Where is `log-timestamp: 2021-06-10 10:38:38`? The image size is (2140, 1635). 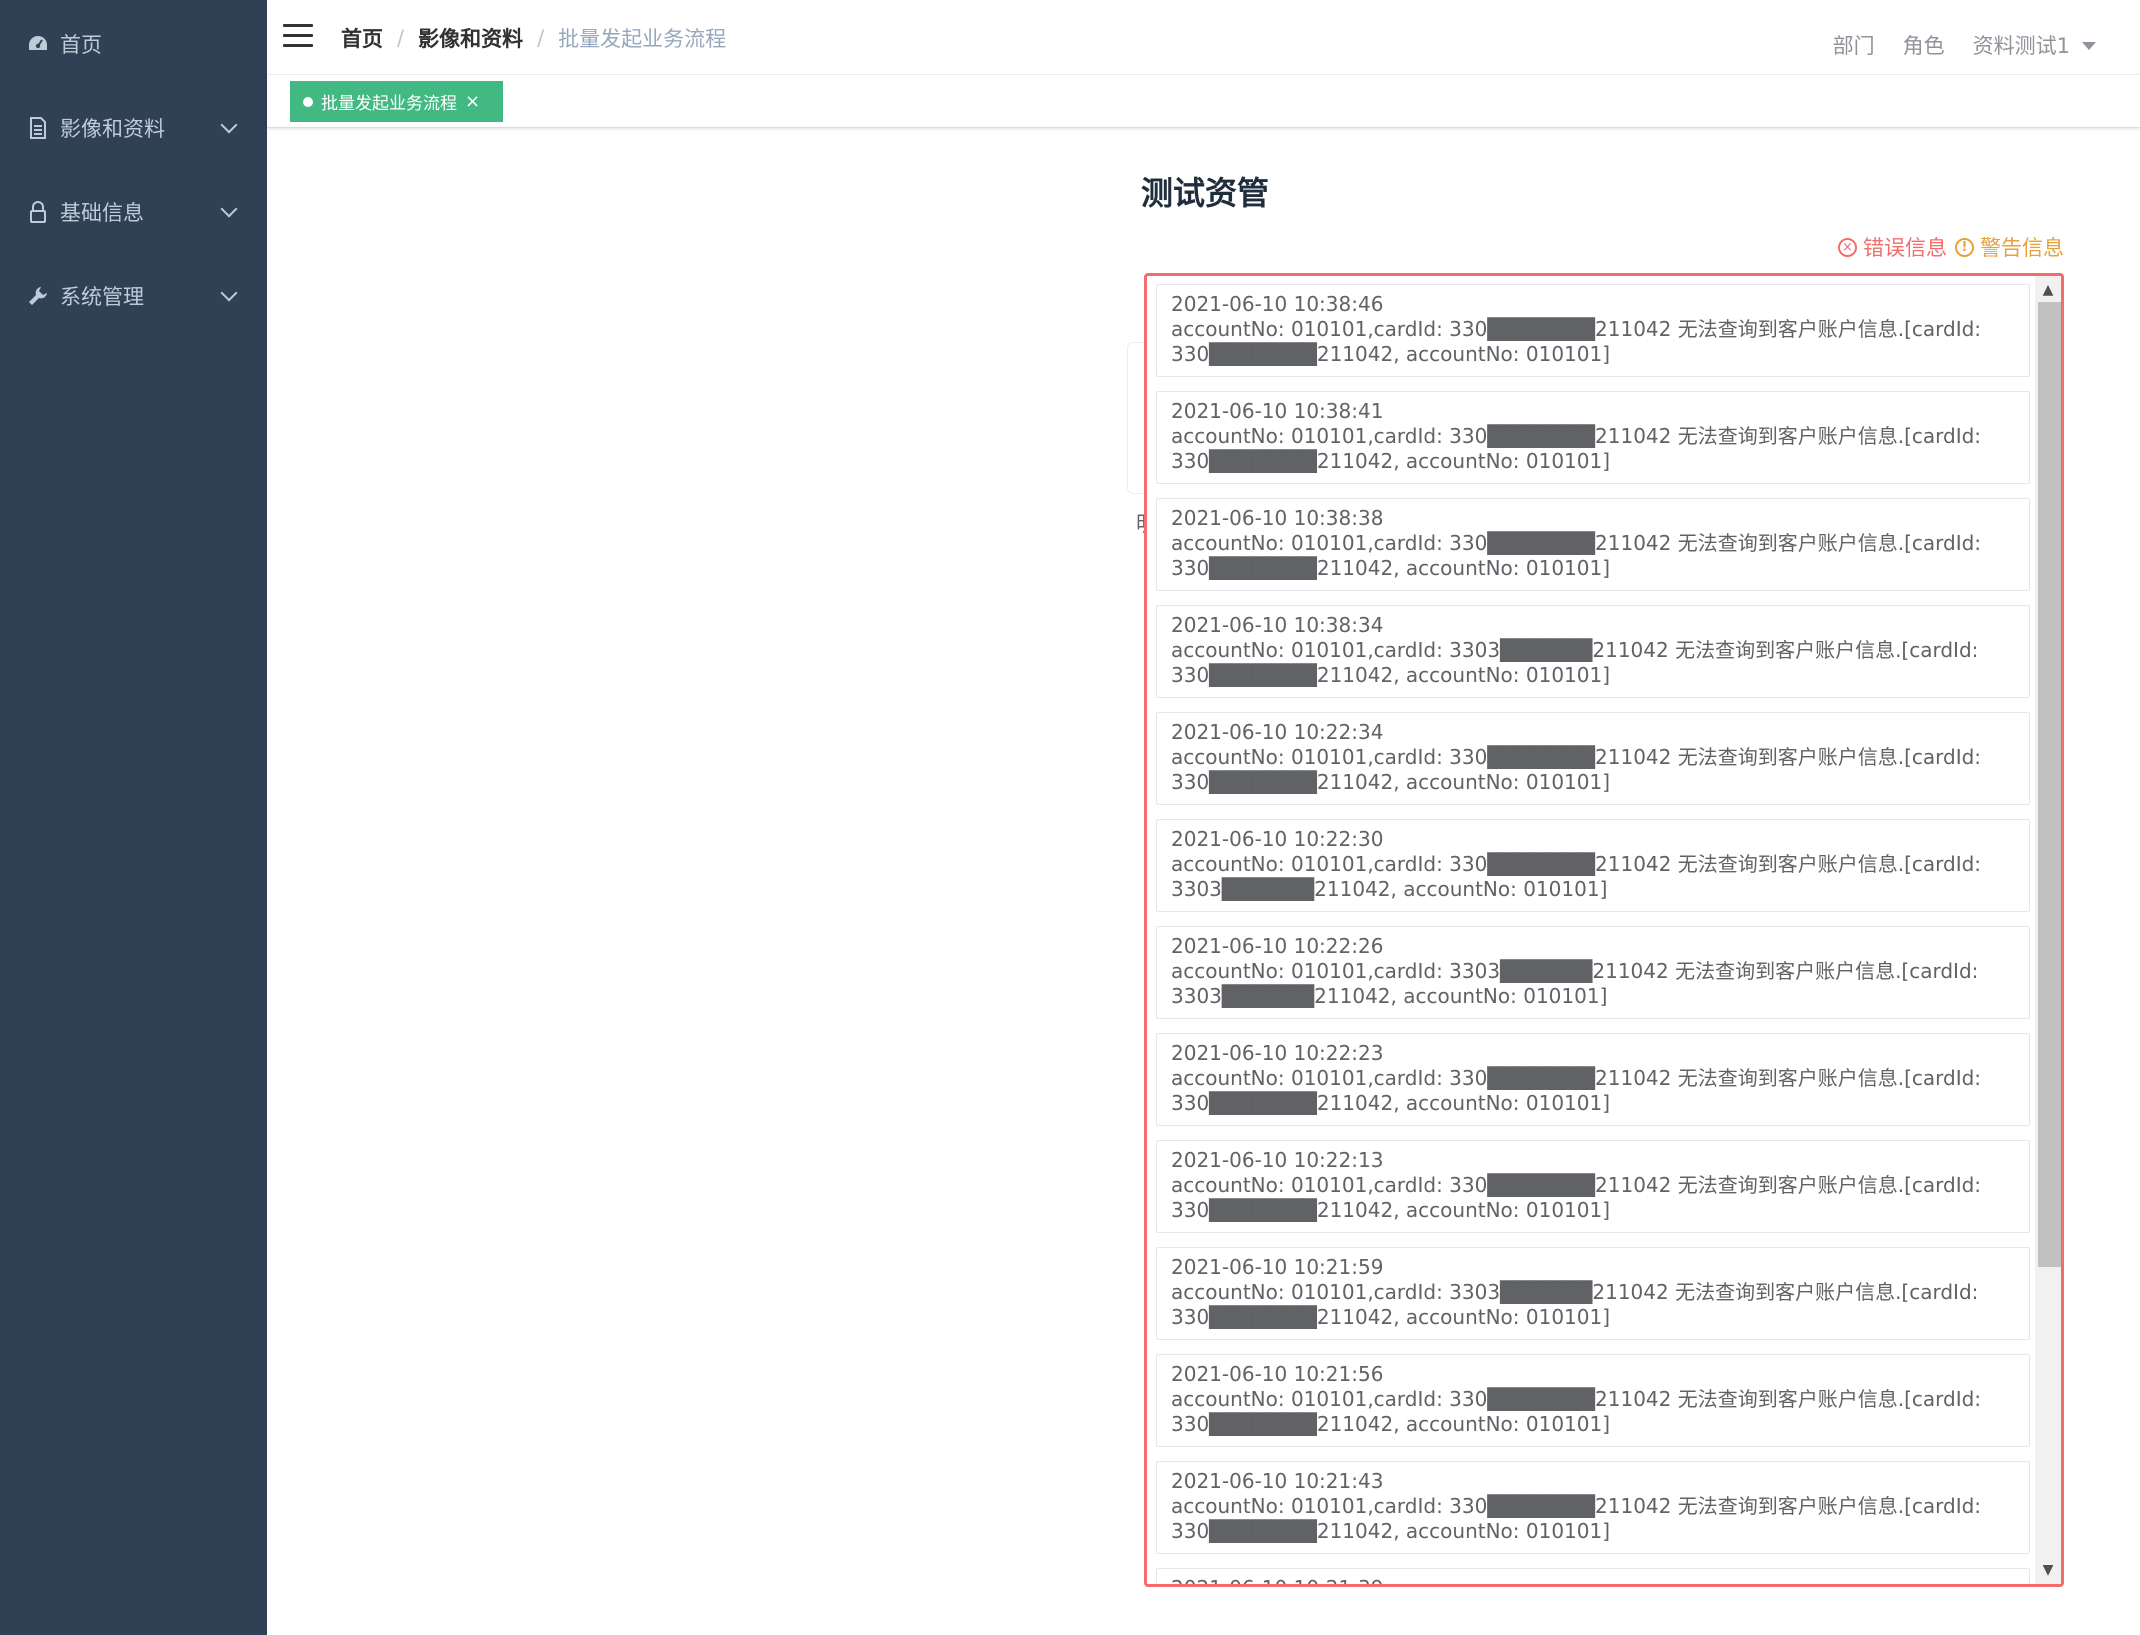 log-timestamp: 2021-06-10 10:38:38 is located at coordinates (1277, 518).